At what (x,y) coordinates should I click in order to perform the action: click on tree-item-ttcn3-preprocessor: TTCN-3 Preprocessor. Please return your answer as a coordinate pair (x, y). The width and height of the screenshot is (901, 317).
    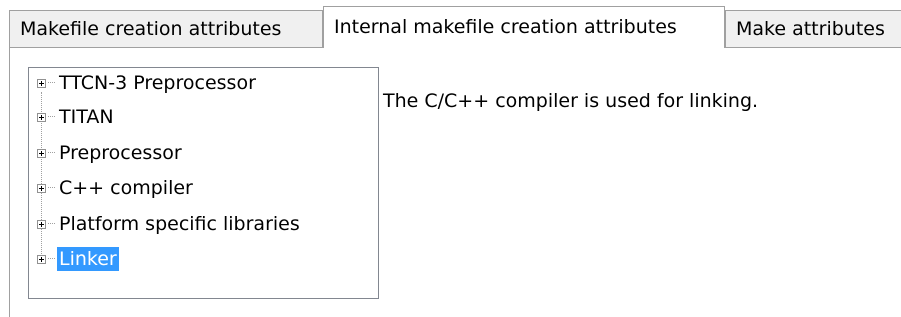
    Looking at the image, I should click on (147, 83).